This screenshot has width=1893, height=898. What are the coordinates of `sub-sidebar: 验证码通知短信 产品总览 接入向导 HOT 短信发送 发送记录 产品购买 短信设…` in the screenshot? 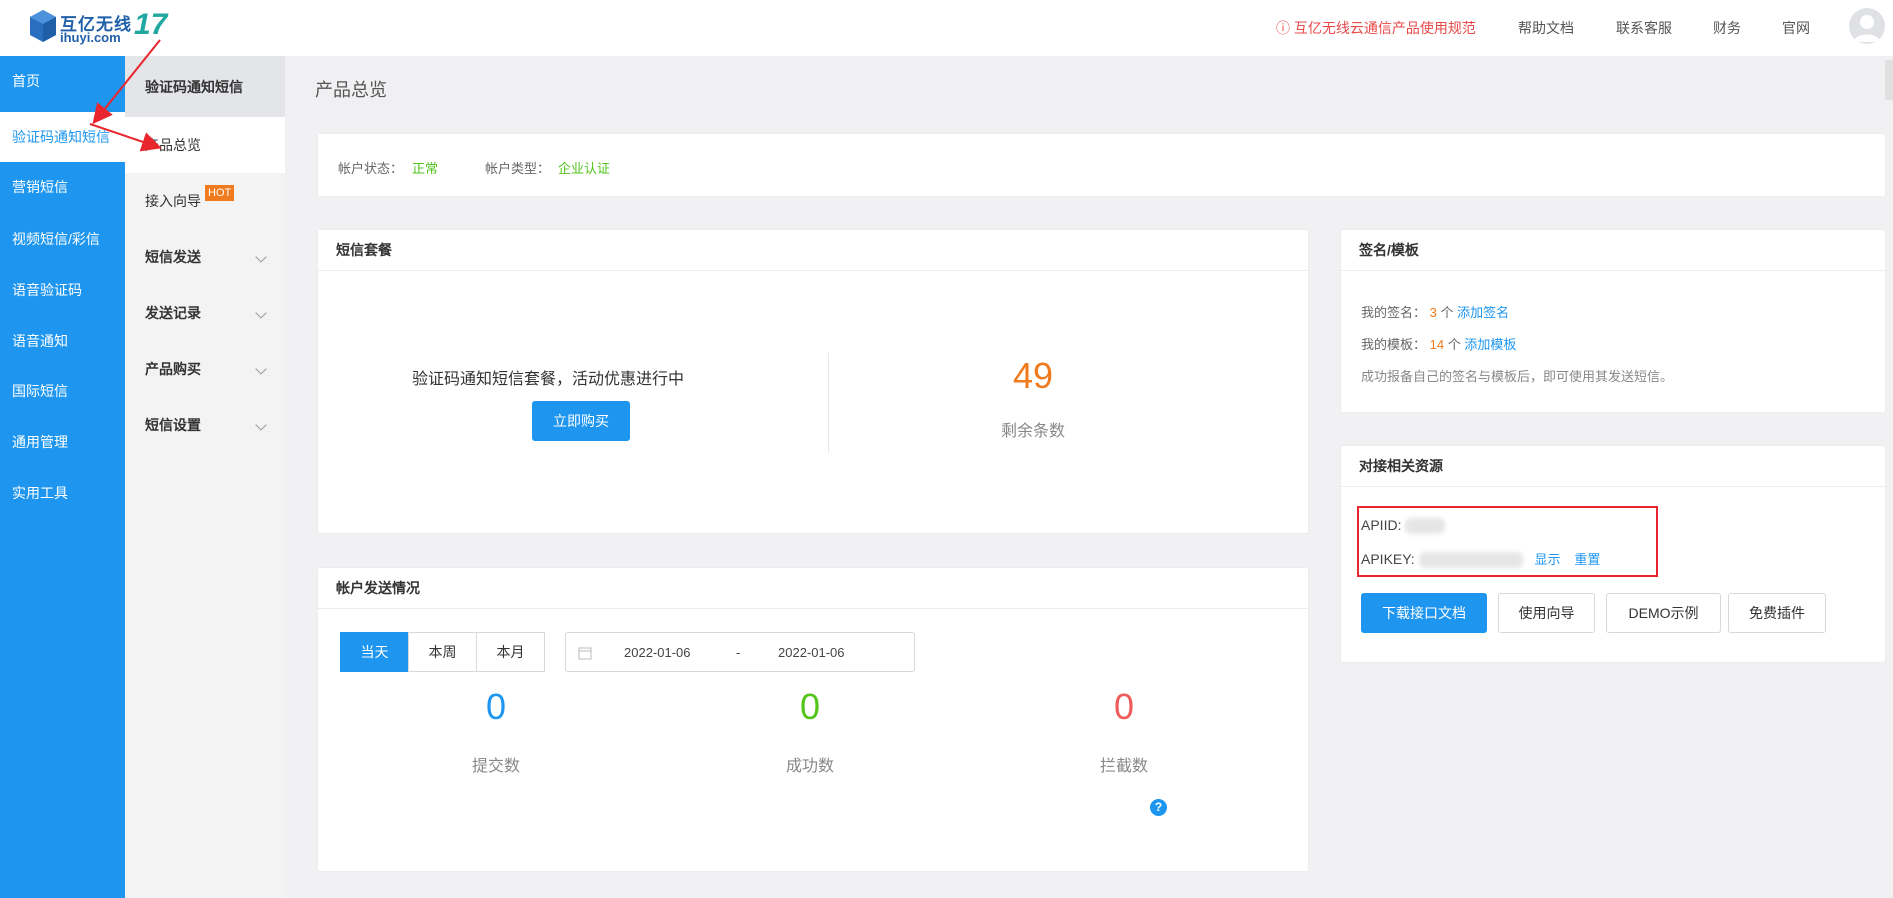 It's located at (205, 477).